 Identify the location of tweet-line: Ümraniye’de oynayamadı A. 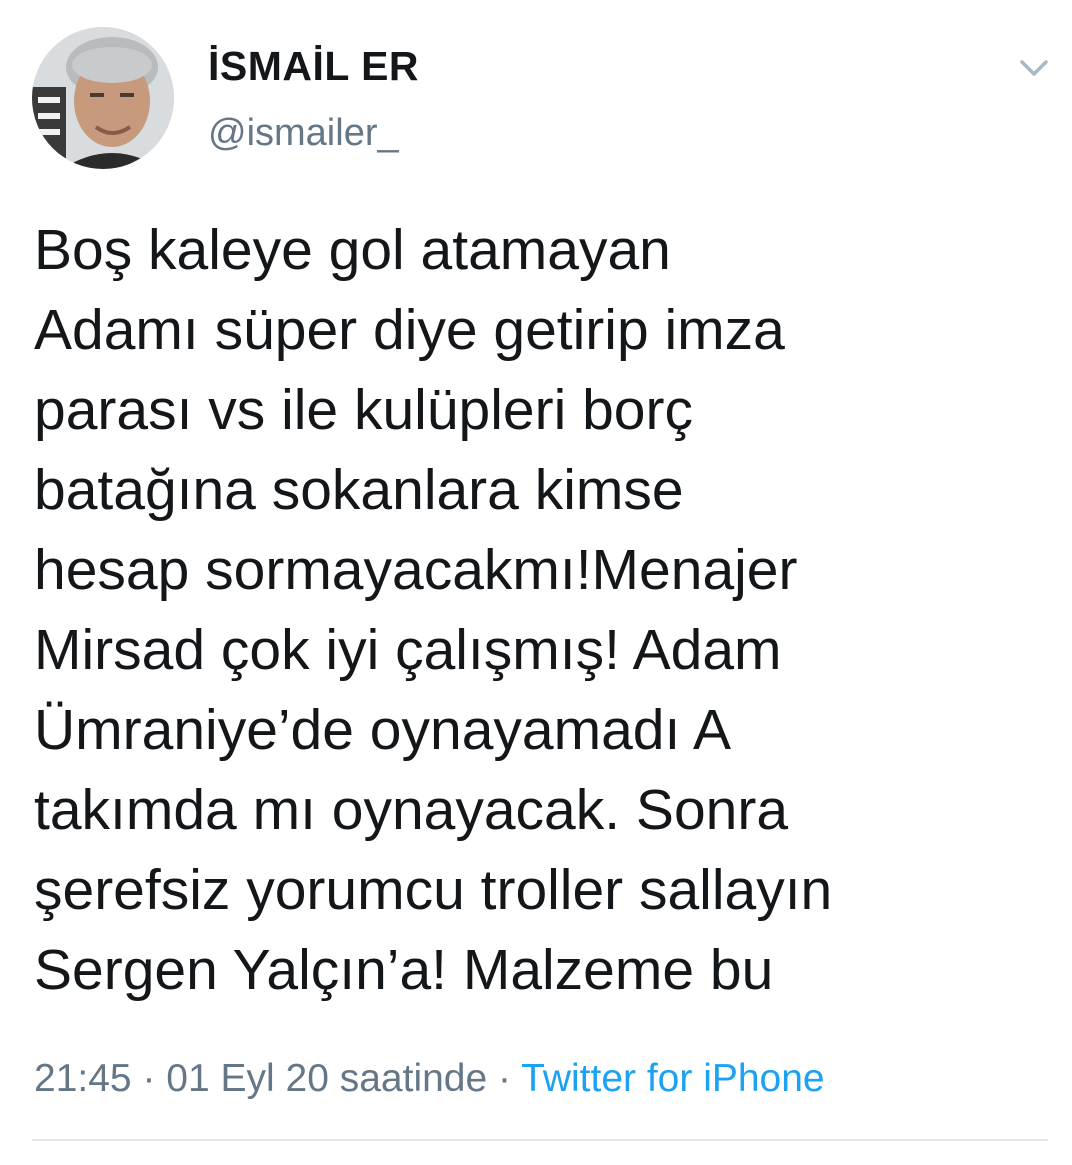
(383, 730).